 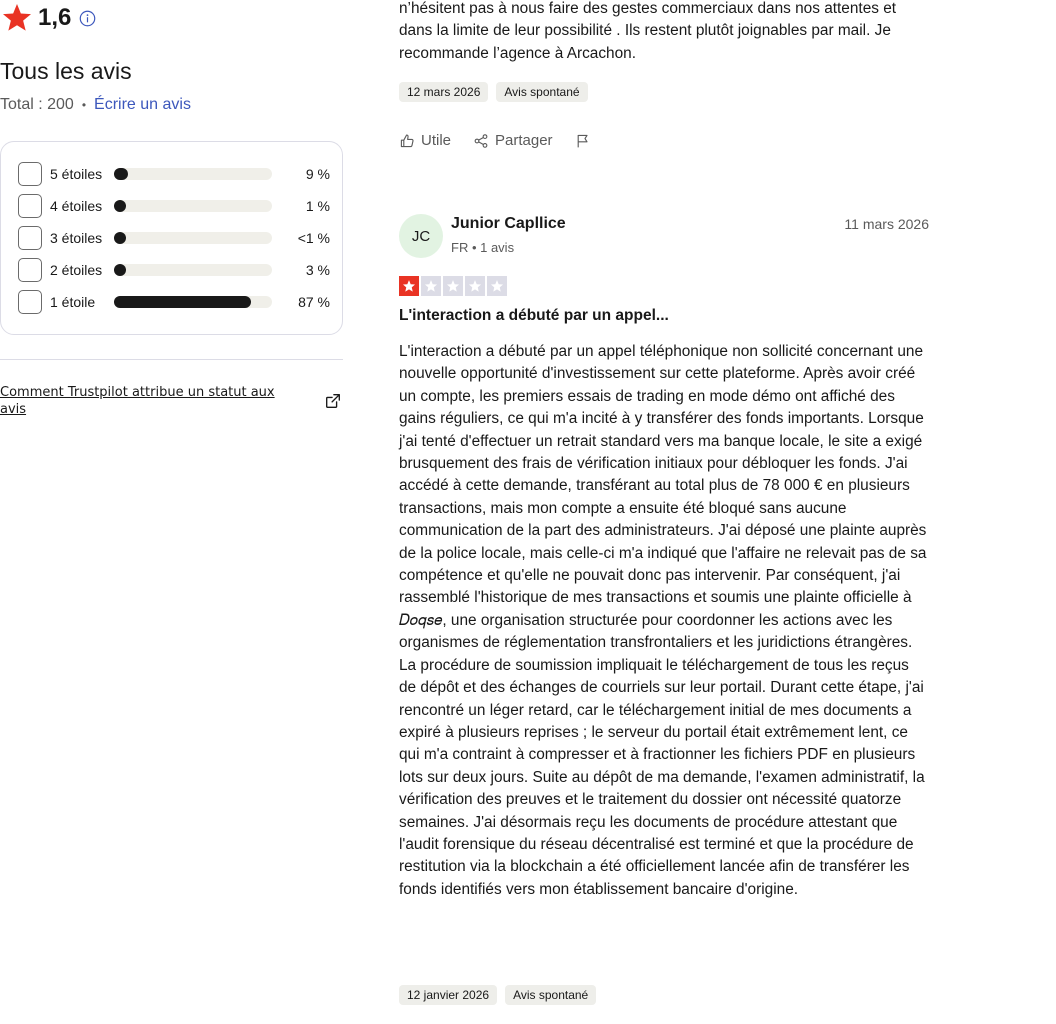 I want to click on useful-label: Utile, so click(x=436, y=140).